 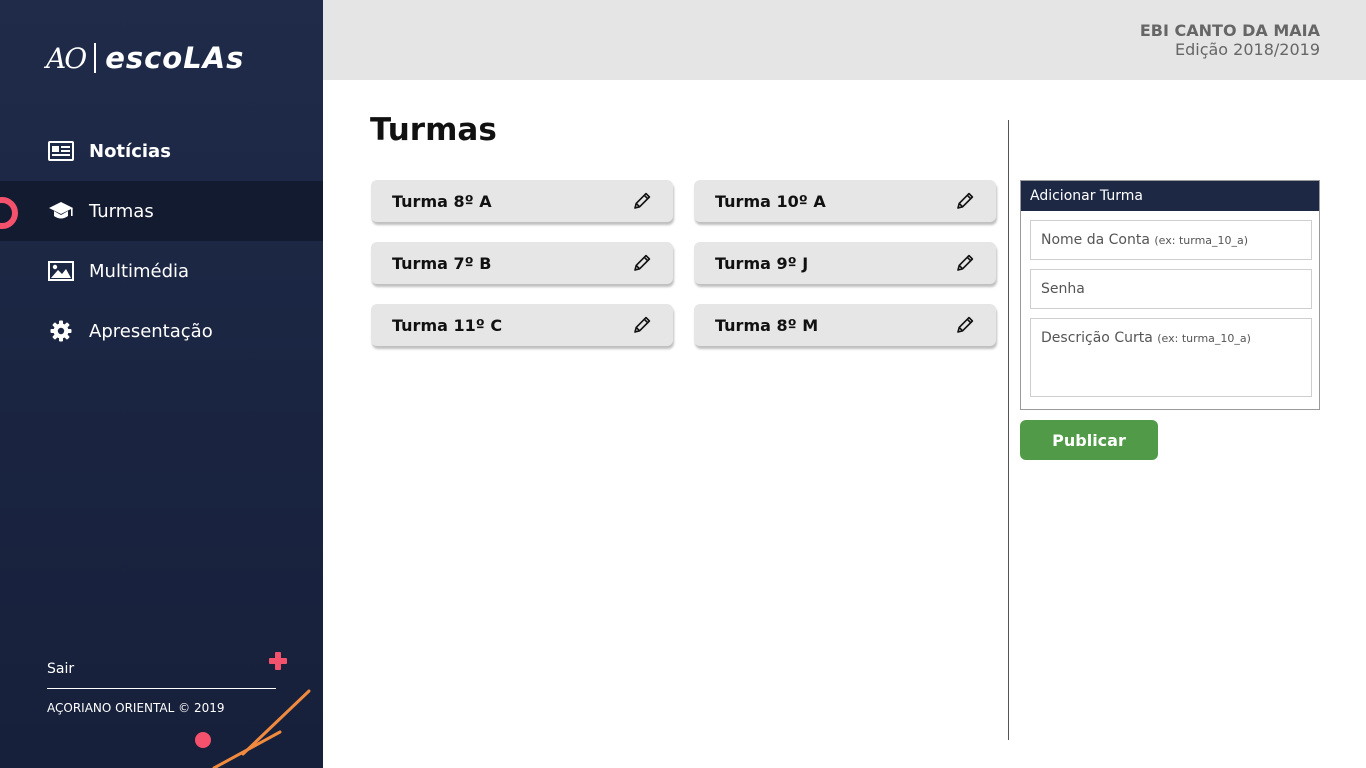 I want to click on plus-icon, so click(x=278, y=661).